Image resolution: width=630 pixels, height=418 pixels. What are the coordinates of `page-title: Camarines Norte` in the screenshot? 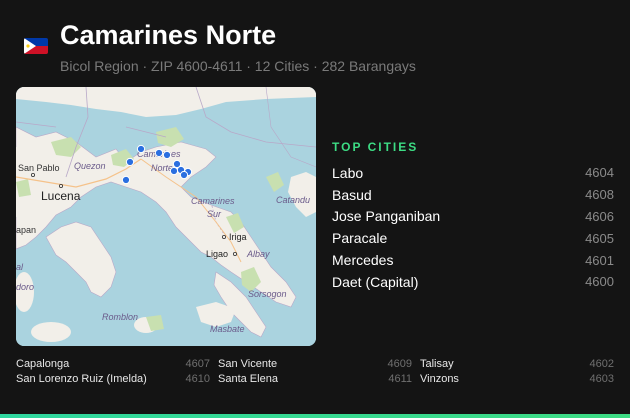 It's located at (168, 35).